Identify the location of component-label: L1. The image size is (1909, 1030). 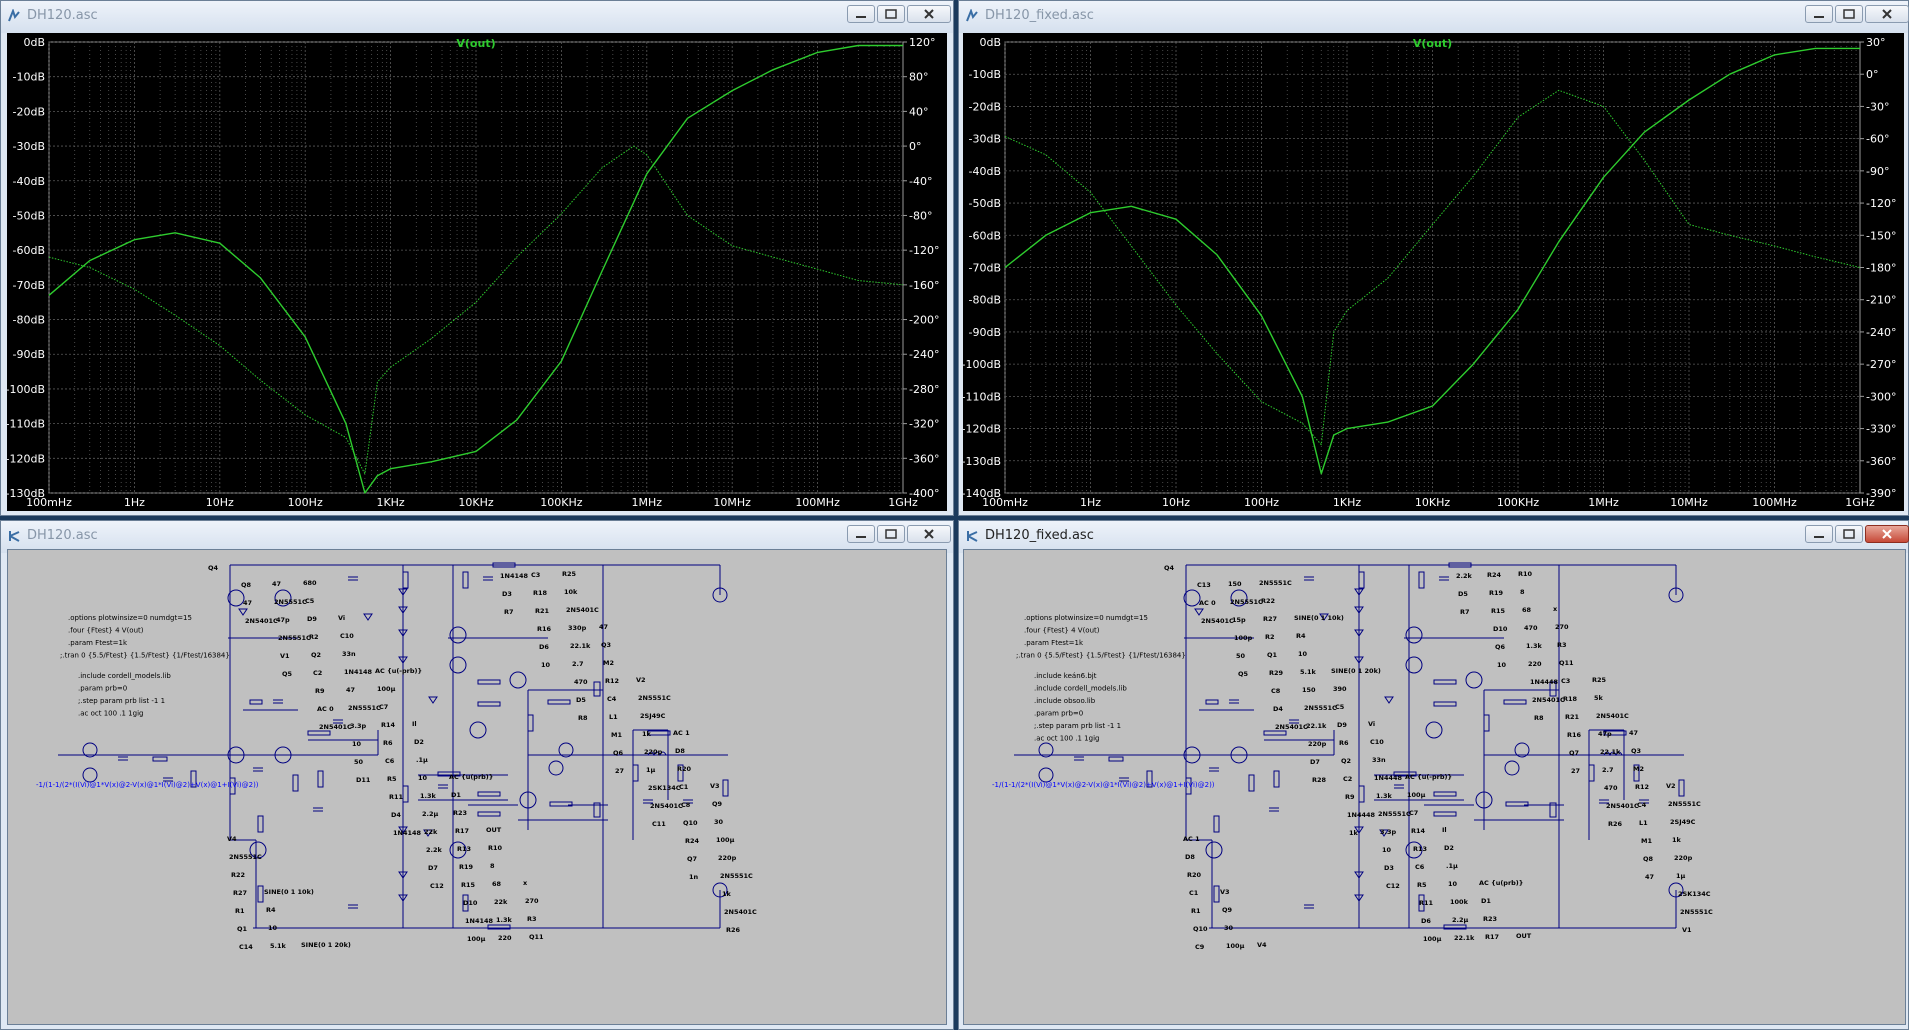
(1643, 823).